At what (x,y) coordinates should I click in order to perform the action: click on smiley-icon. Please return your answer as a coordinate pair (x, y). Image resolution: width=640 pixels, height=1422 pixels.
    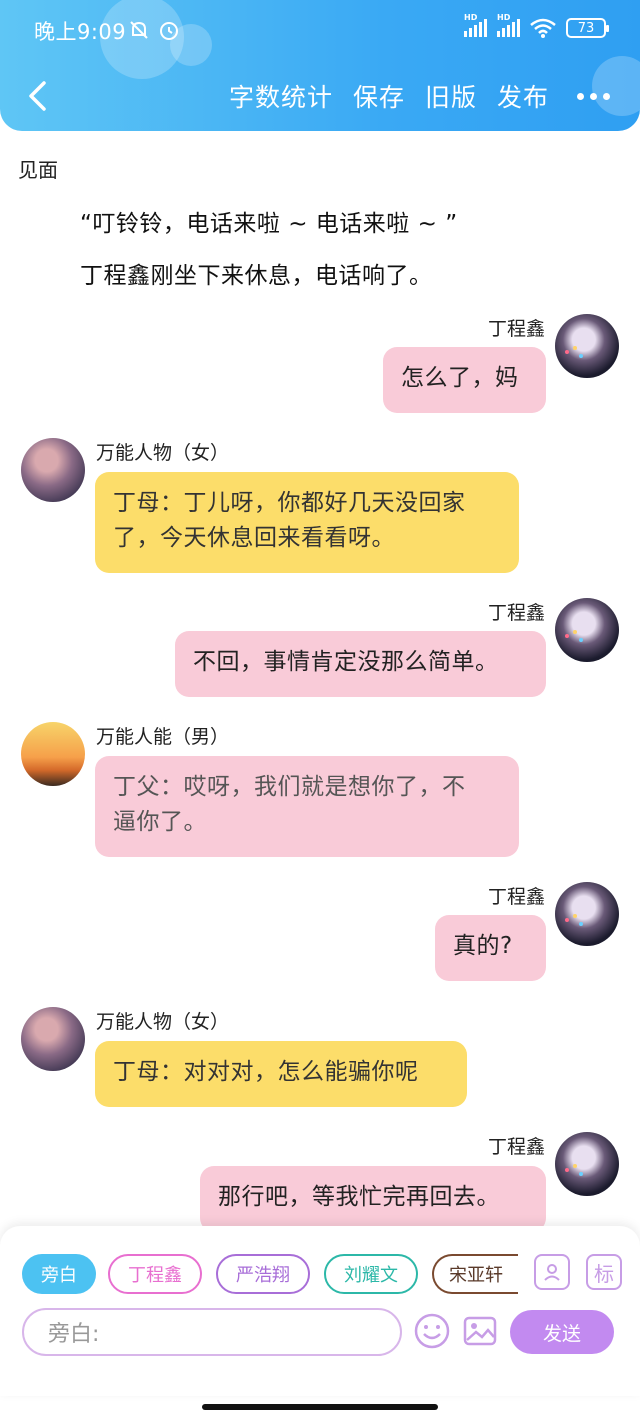
    Looking at the image, I should click on (432, 1331).